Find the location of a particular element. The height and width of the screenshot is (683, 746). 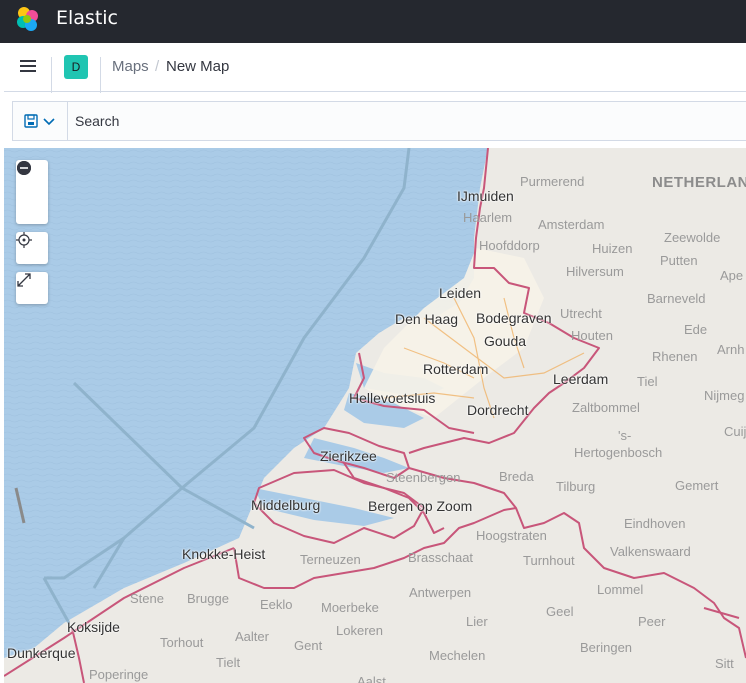

map-label: Houten is located at coordinates (592, 335).